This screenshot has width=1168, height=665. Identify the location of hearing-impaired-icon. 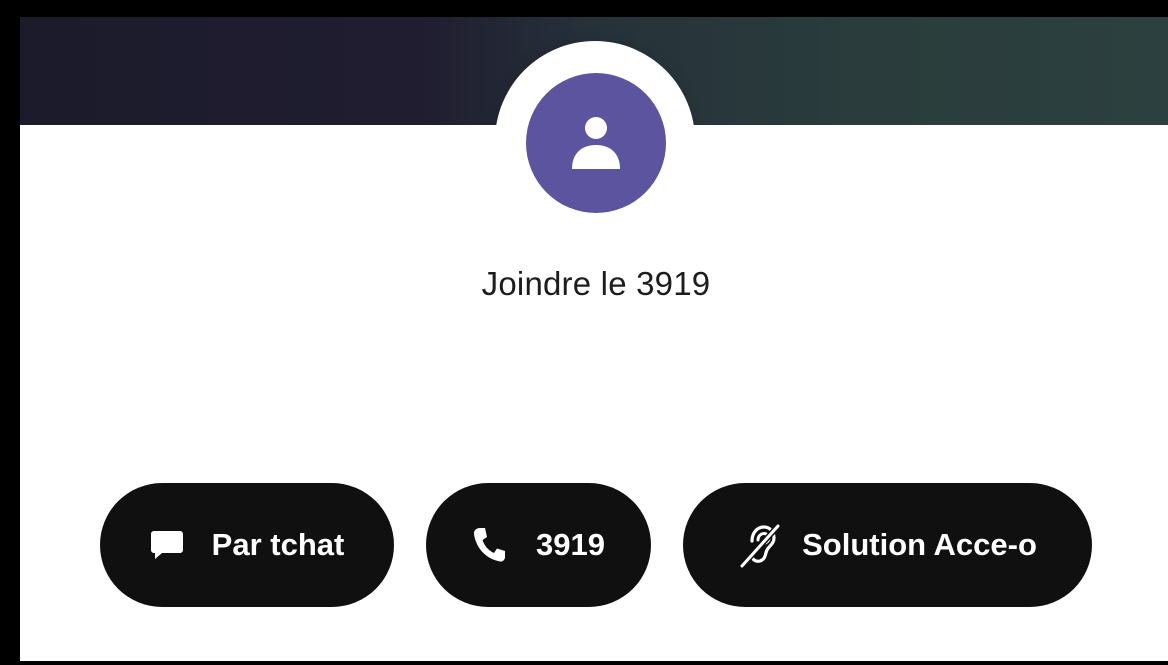
(760, 545).